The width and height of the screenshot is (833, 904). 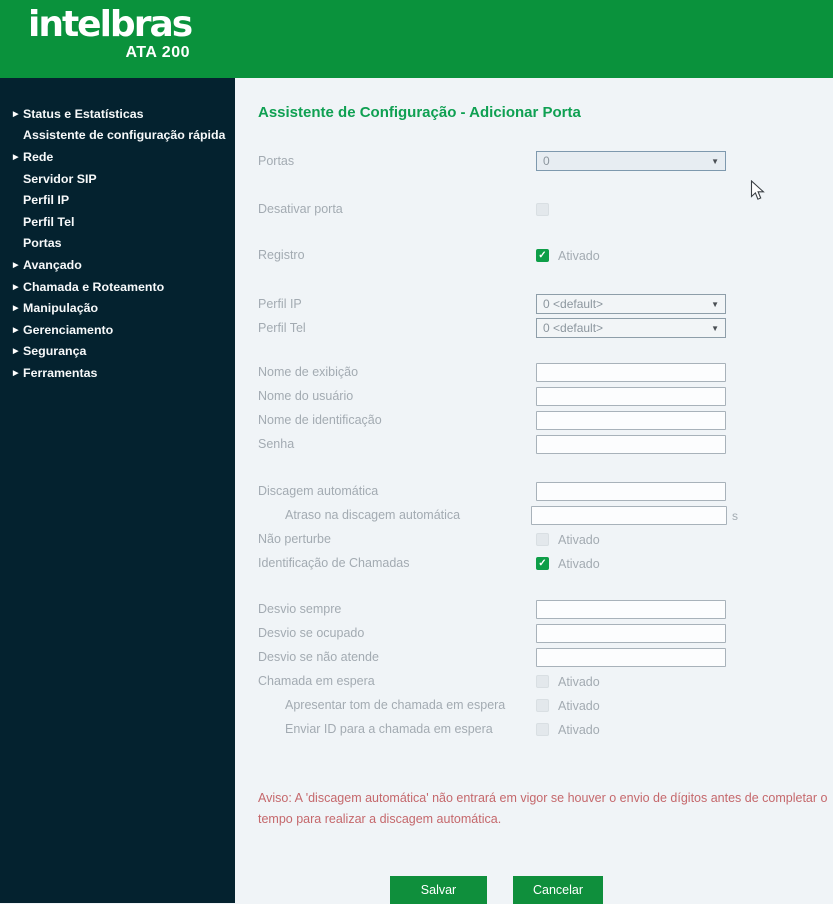 I want to click on nome-usuario-input, so click(x=631, y=396).